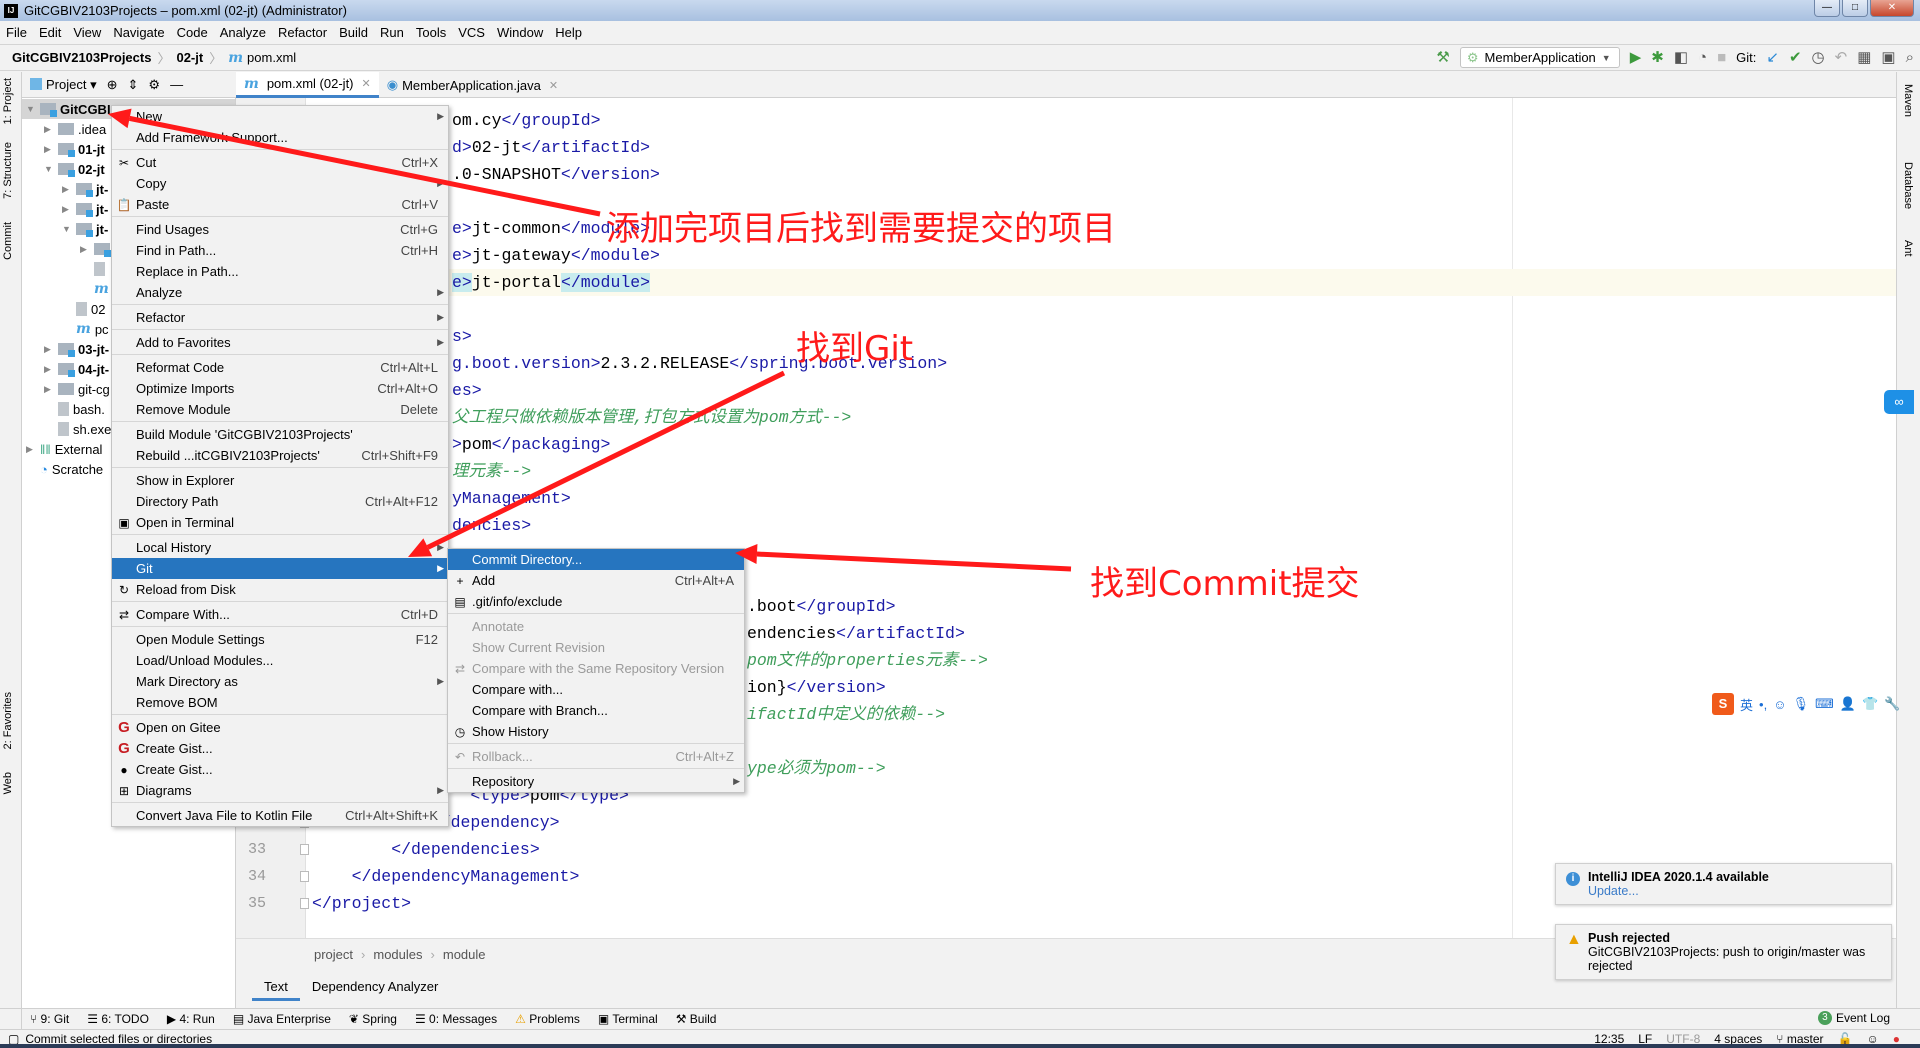 Image resolution: width=1920 pixels, height=1048 pixels. Describe the element at coordinates (472, 85) in the screenshot. I see `tab-memberapplication-java: ◉ MemberApplication.java ✕` at that location.